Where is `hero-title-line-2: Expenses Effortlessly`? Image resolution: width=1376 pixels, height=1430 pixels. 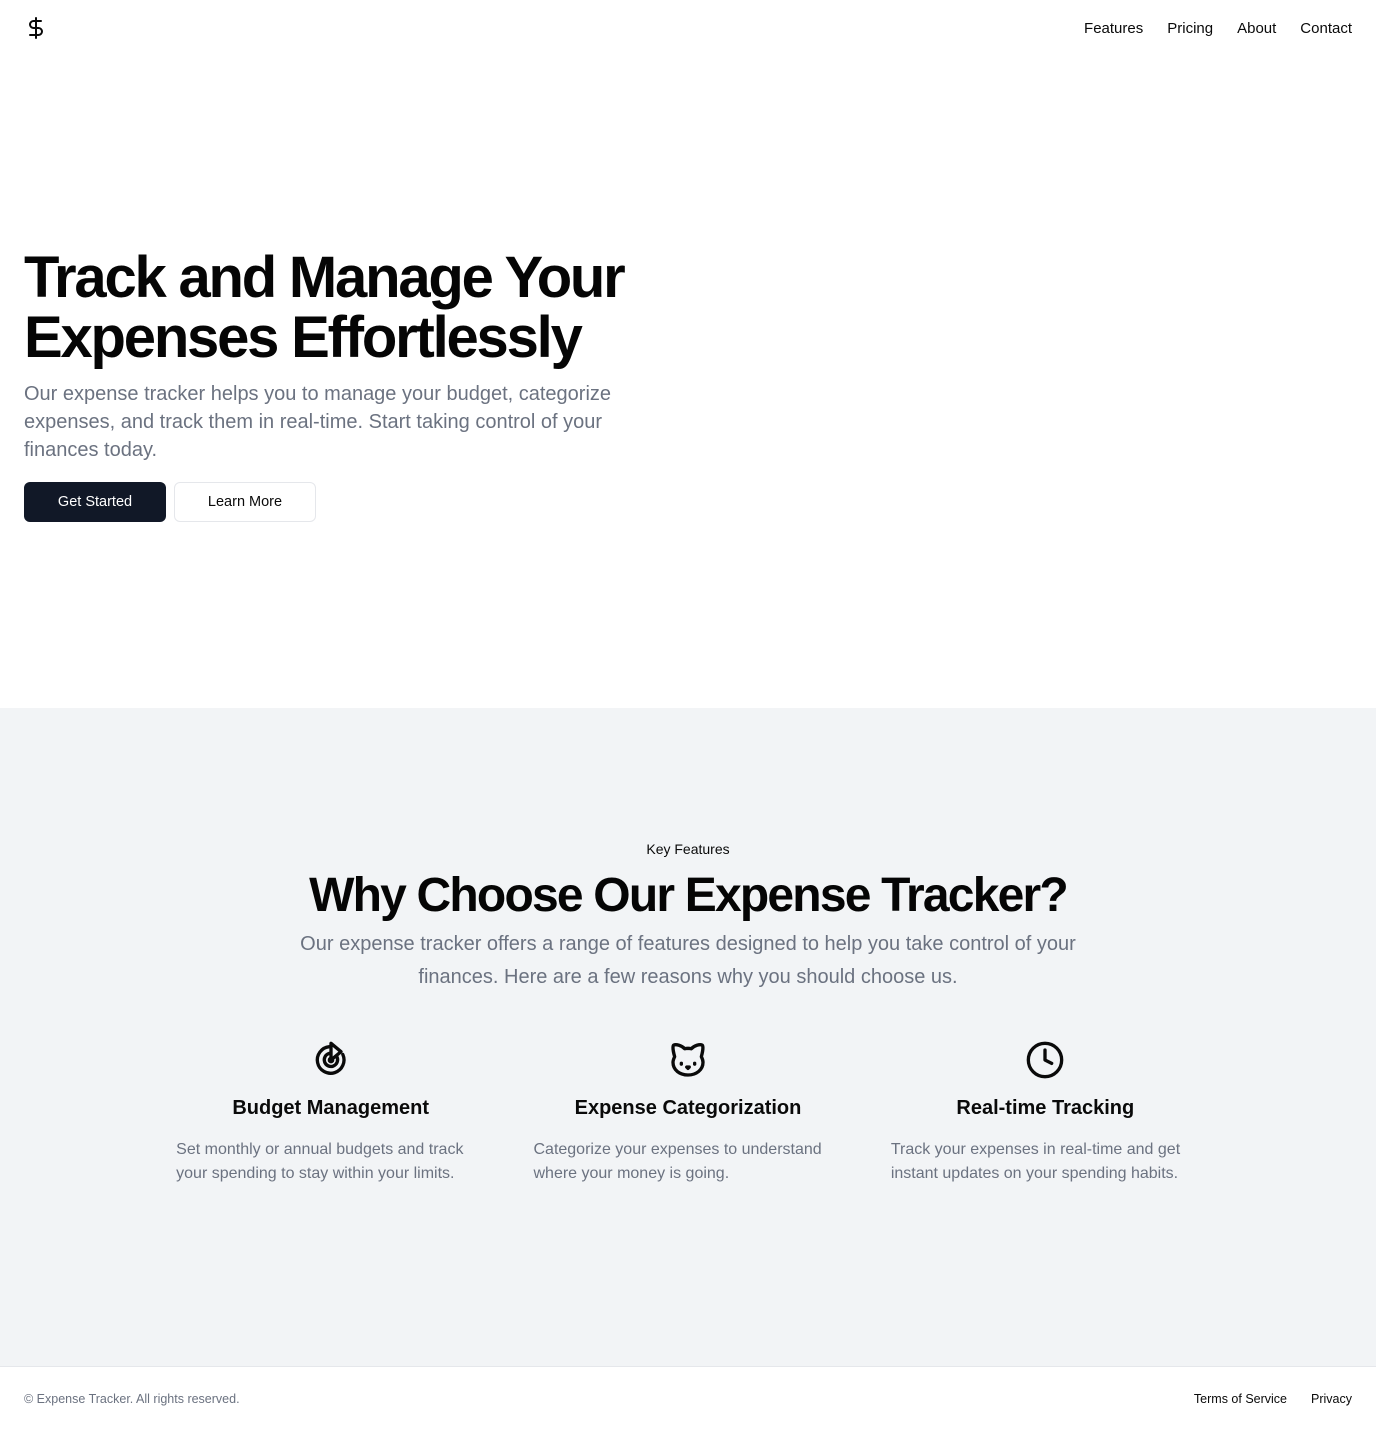
hero-title-line-2: Expenses Effortlessly is located at coordinates (303, 337).